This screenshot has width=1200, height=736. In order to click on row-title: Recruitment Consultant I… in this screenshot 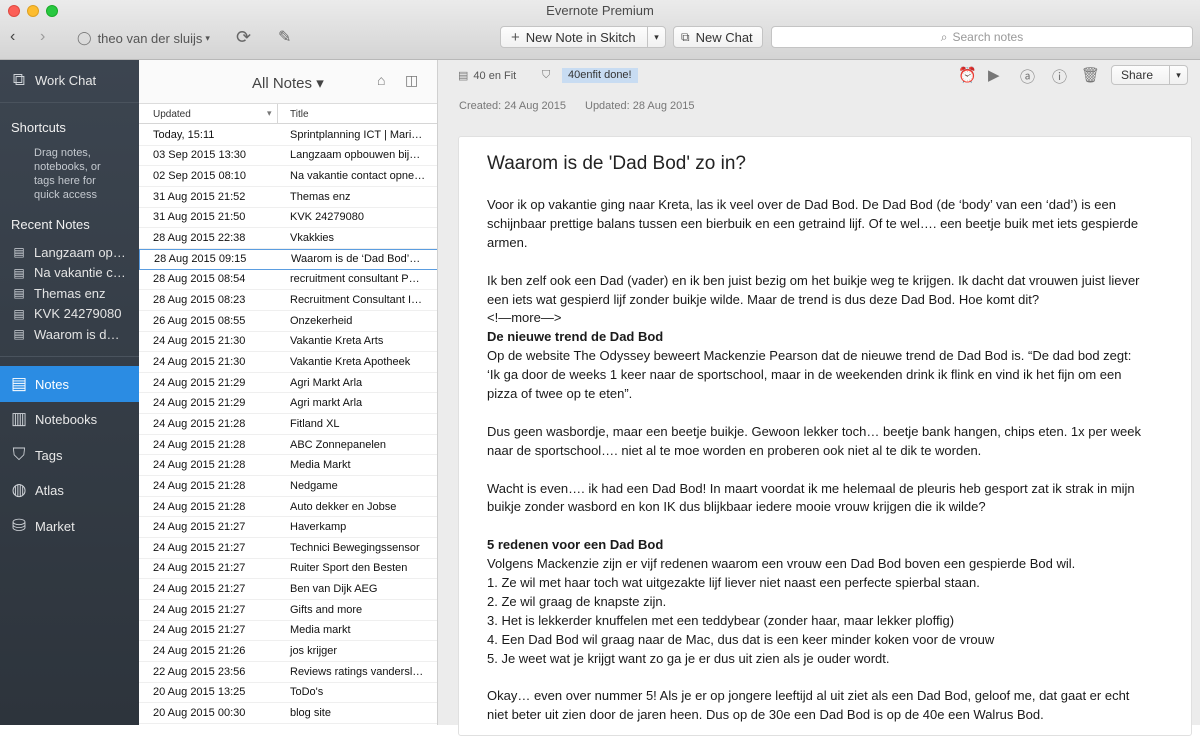, I will do `click(356, 300)`.